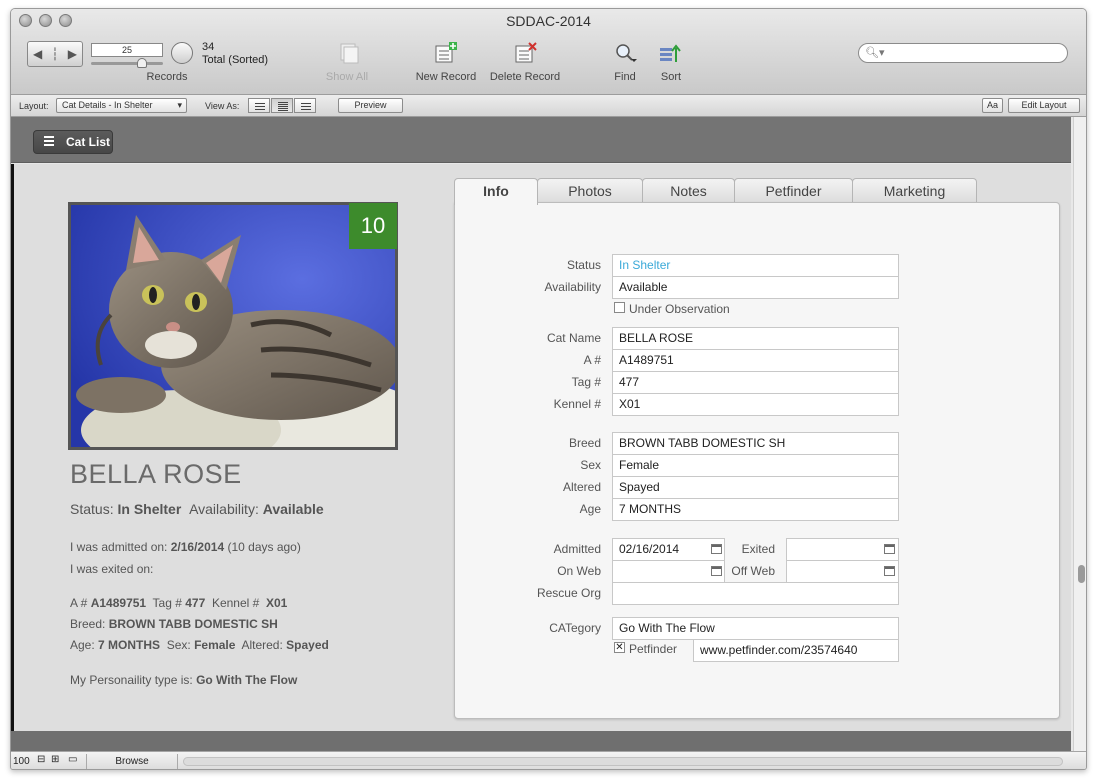  What do you see at coordinates (653, 649) in the screenshot?
I see `petfinder-checkbox-label: Petfinder` at bounding box center [653, 649].